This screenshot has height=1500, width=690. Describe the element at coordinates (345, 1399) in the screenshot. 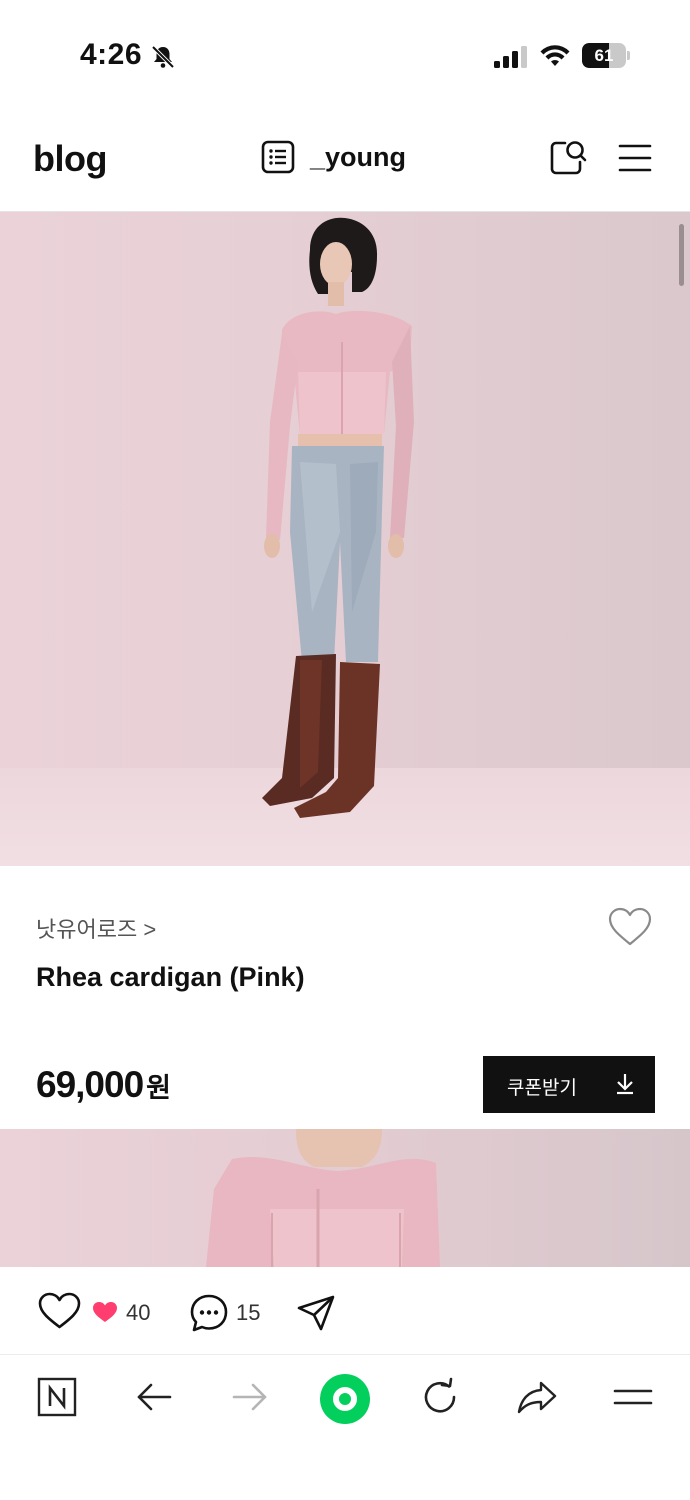

I see `home-circle-icon` at that location.